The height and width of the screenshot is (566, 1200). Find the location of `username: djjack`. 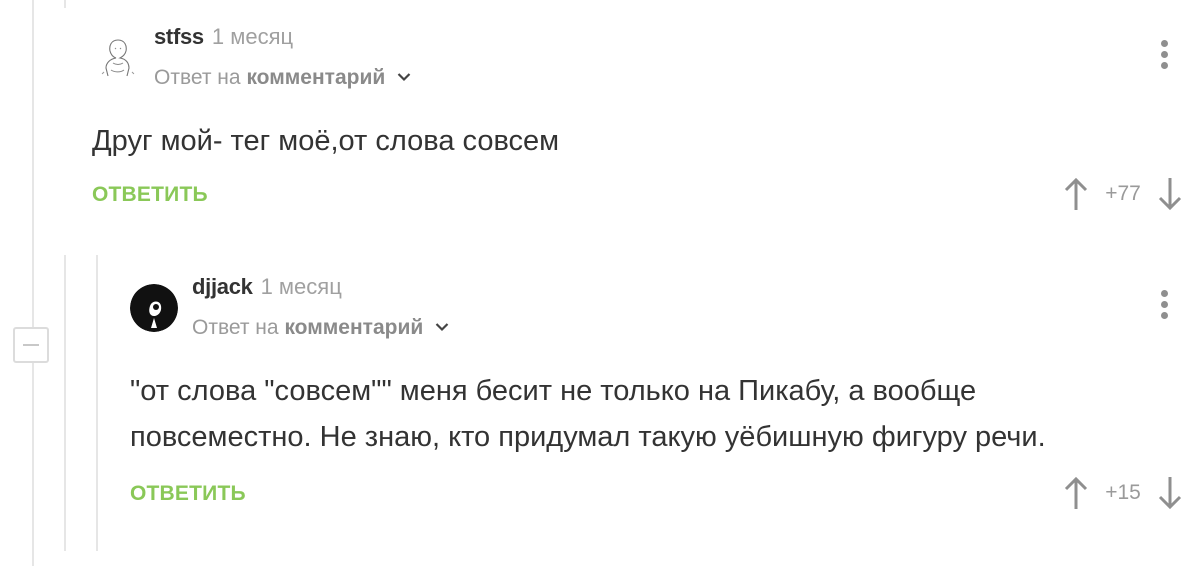

username: djjack is located at coordinates (222, 286).